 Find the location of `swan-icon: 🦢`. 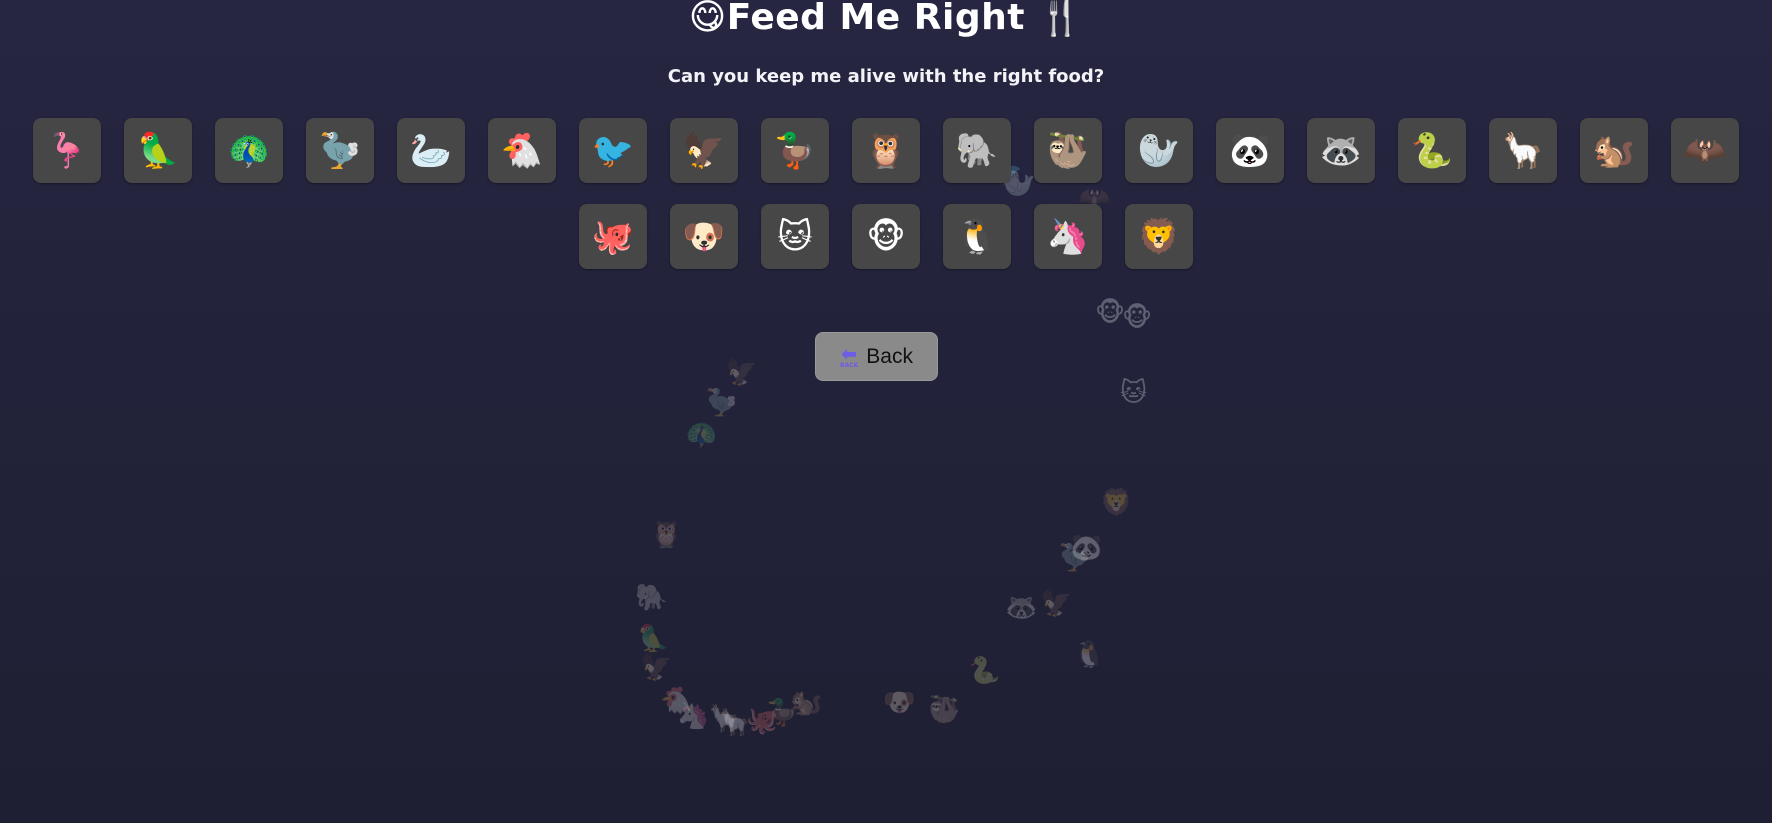

swan-icon: 🦢 is located at coordinates (431, 150).